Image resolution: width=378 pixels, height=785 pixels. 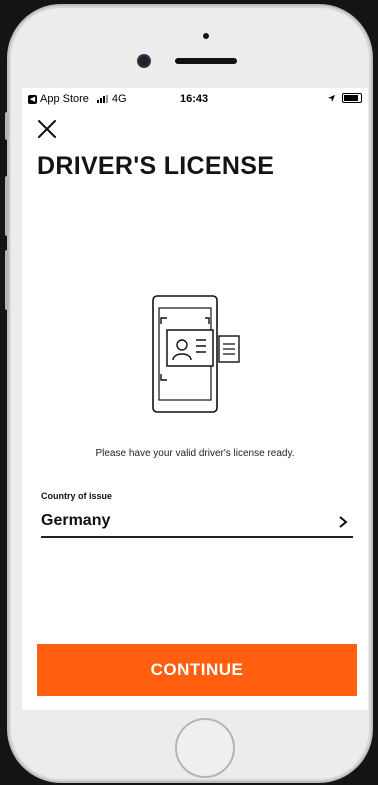 What do you see at coordinates (206, 61) in the screenshot?
I see `earpiece-speaker` at bounding box center [206, 61].